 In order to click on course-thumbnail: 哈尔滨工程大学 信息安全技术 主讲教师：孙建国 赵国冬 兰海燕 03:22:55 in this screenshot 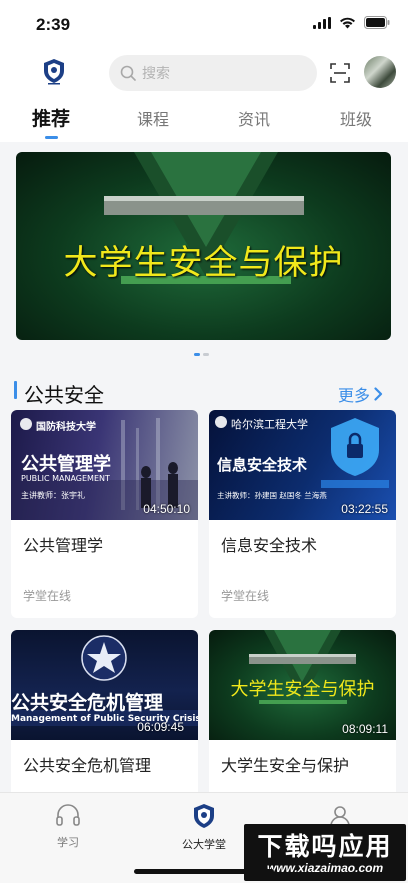, I will do `click(302, 465)`.